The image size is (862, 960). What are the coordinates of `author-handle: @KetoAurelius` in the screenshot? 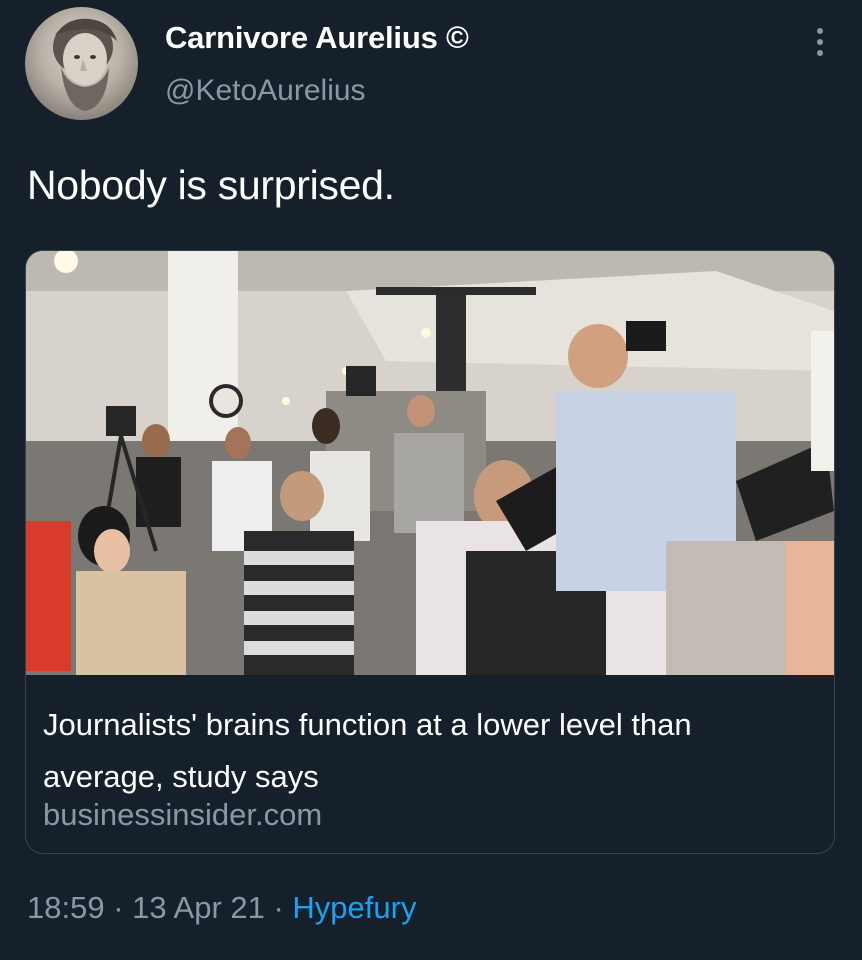 It's located at (265, 91).